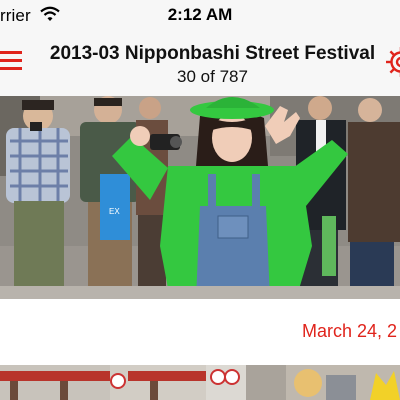 This screenshot has width=400, height=400. Describe the element at coordinates (392, 64) in the screenshot. I see `gear-icon` at that location.